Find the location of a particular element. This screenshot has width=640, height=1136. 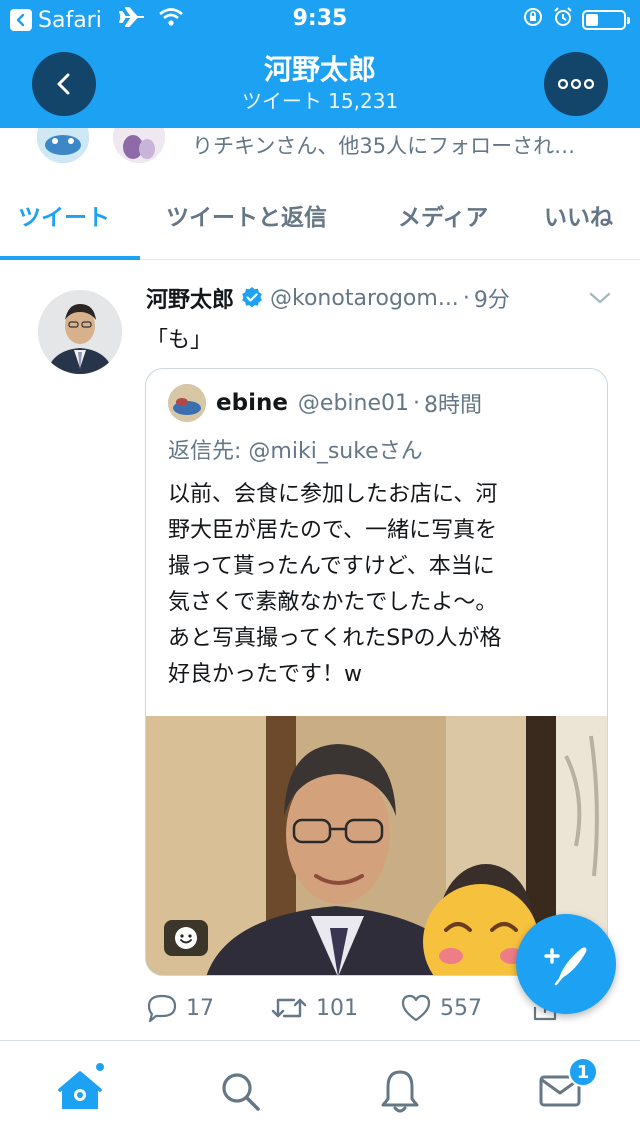

quoted-author-avatar is located at coordinates (187, 403).